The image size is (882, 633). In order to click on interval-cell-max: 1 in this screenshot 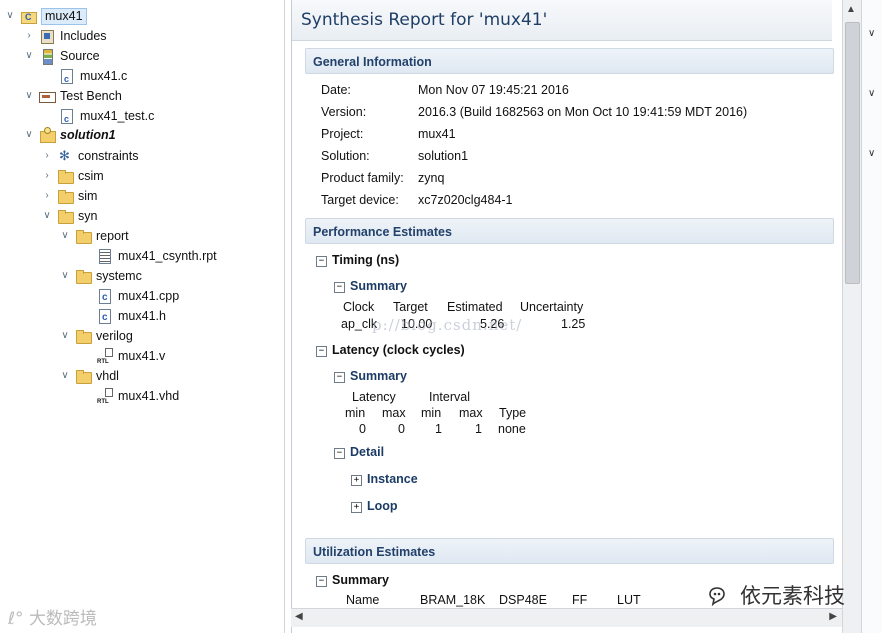, I will do `click(478, 429)`.